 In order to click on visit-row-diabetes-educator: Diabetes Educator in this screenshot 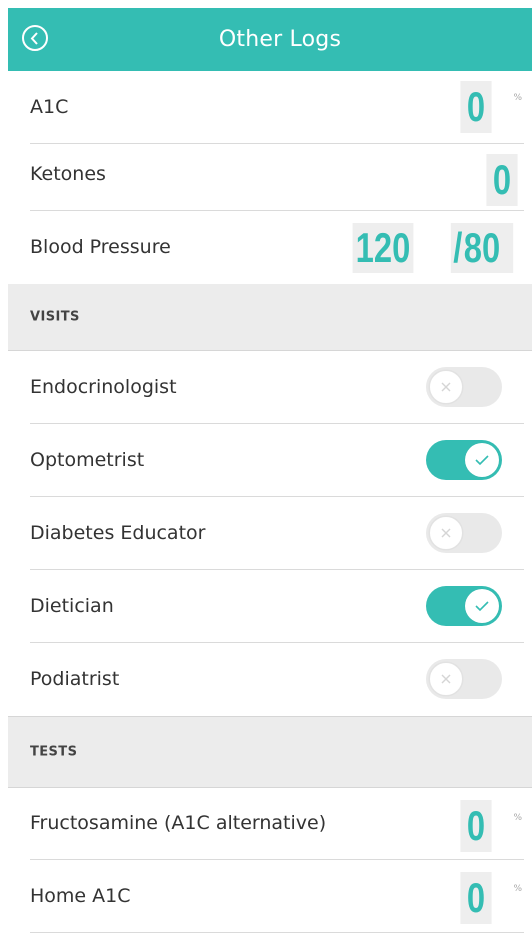, I will do `click(277, 533)`.